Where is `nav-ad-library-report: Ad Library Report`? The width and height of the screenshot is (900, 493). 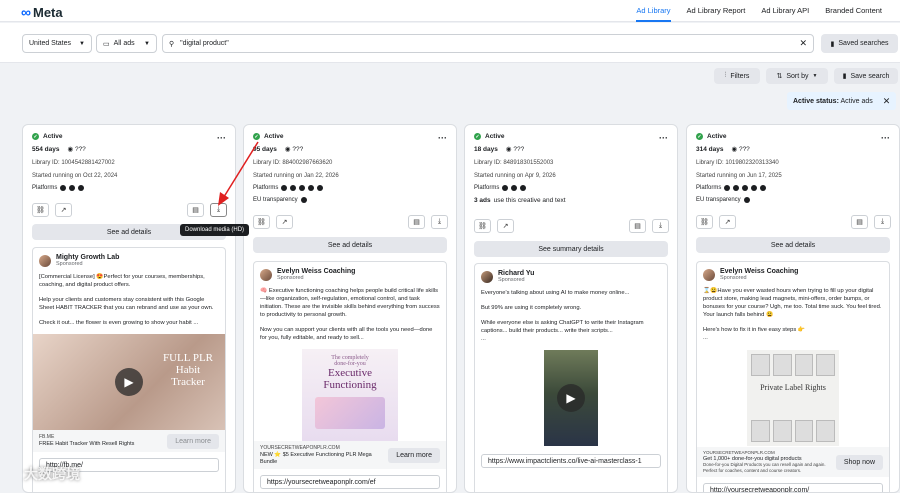
nav-ad-library-report: Ad Library Report is located at coordinates (716, 14).